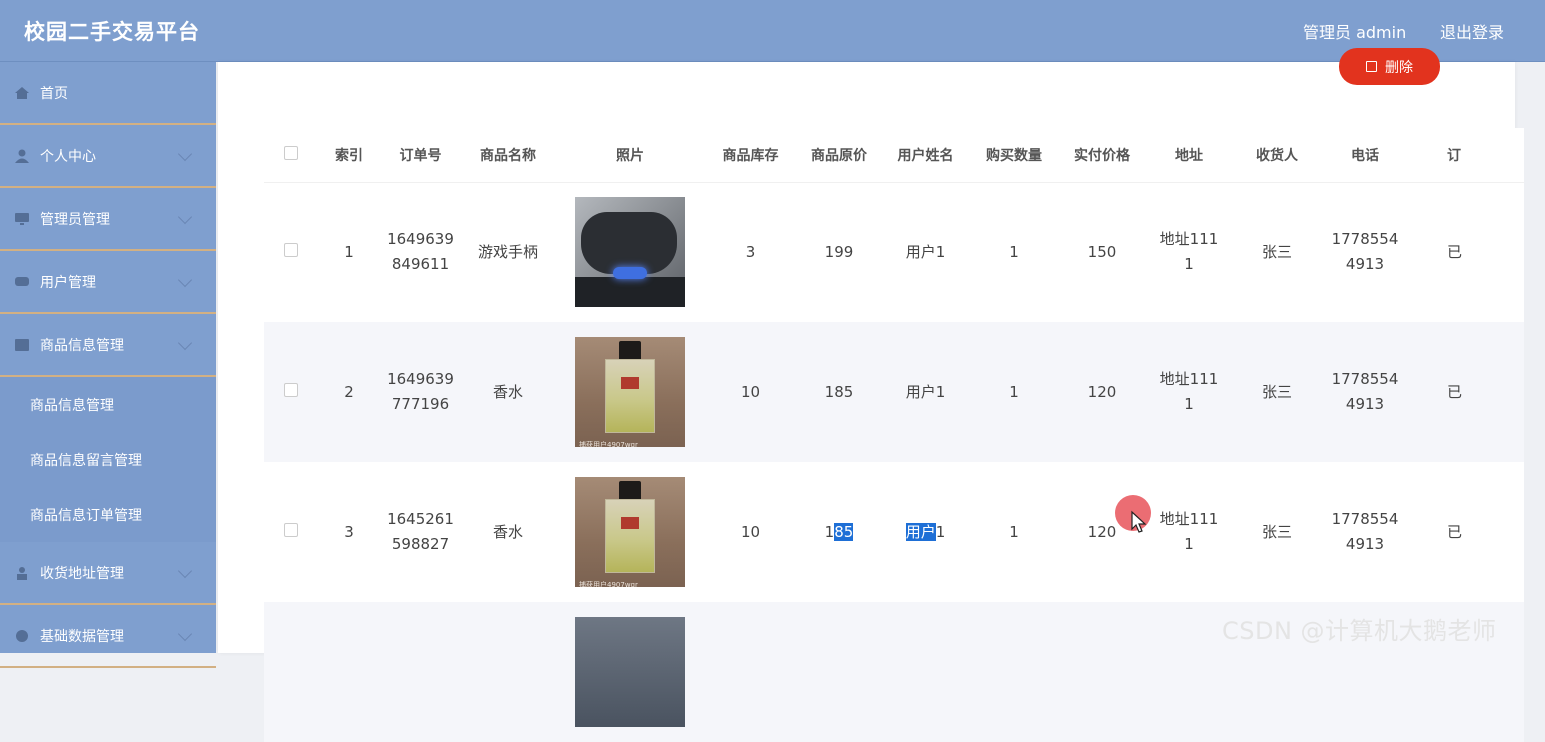 The height and width of the screenshot is (742, 1545). What do you see at coordinates (291, 152) in the screenshot?
I see `select-all-checkbox` at bounding box center [291, 152].